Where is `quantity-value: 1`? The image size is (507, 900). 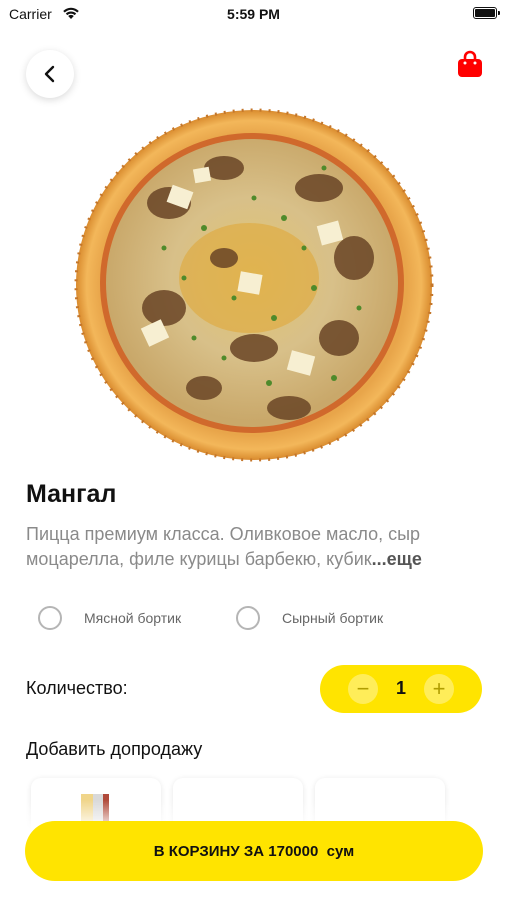
quantity-value: 1 is located at coordinates (400, 688).